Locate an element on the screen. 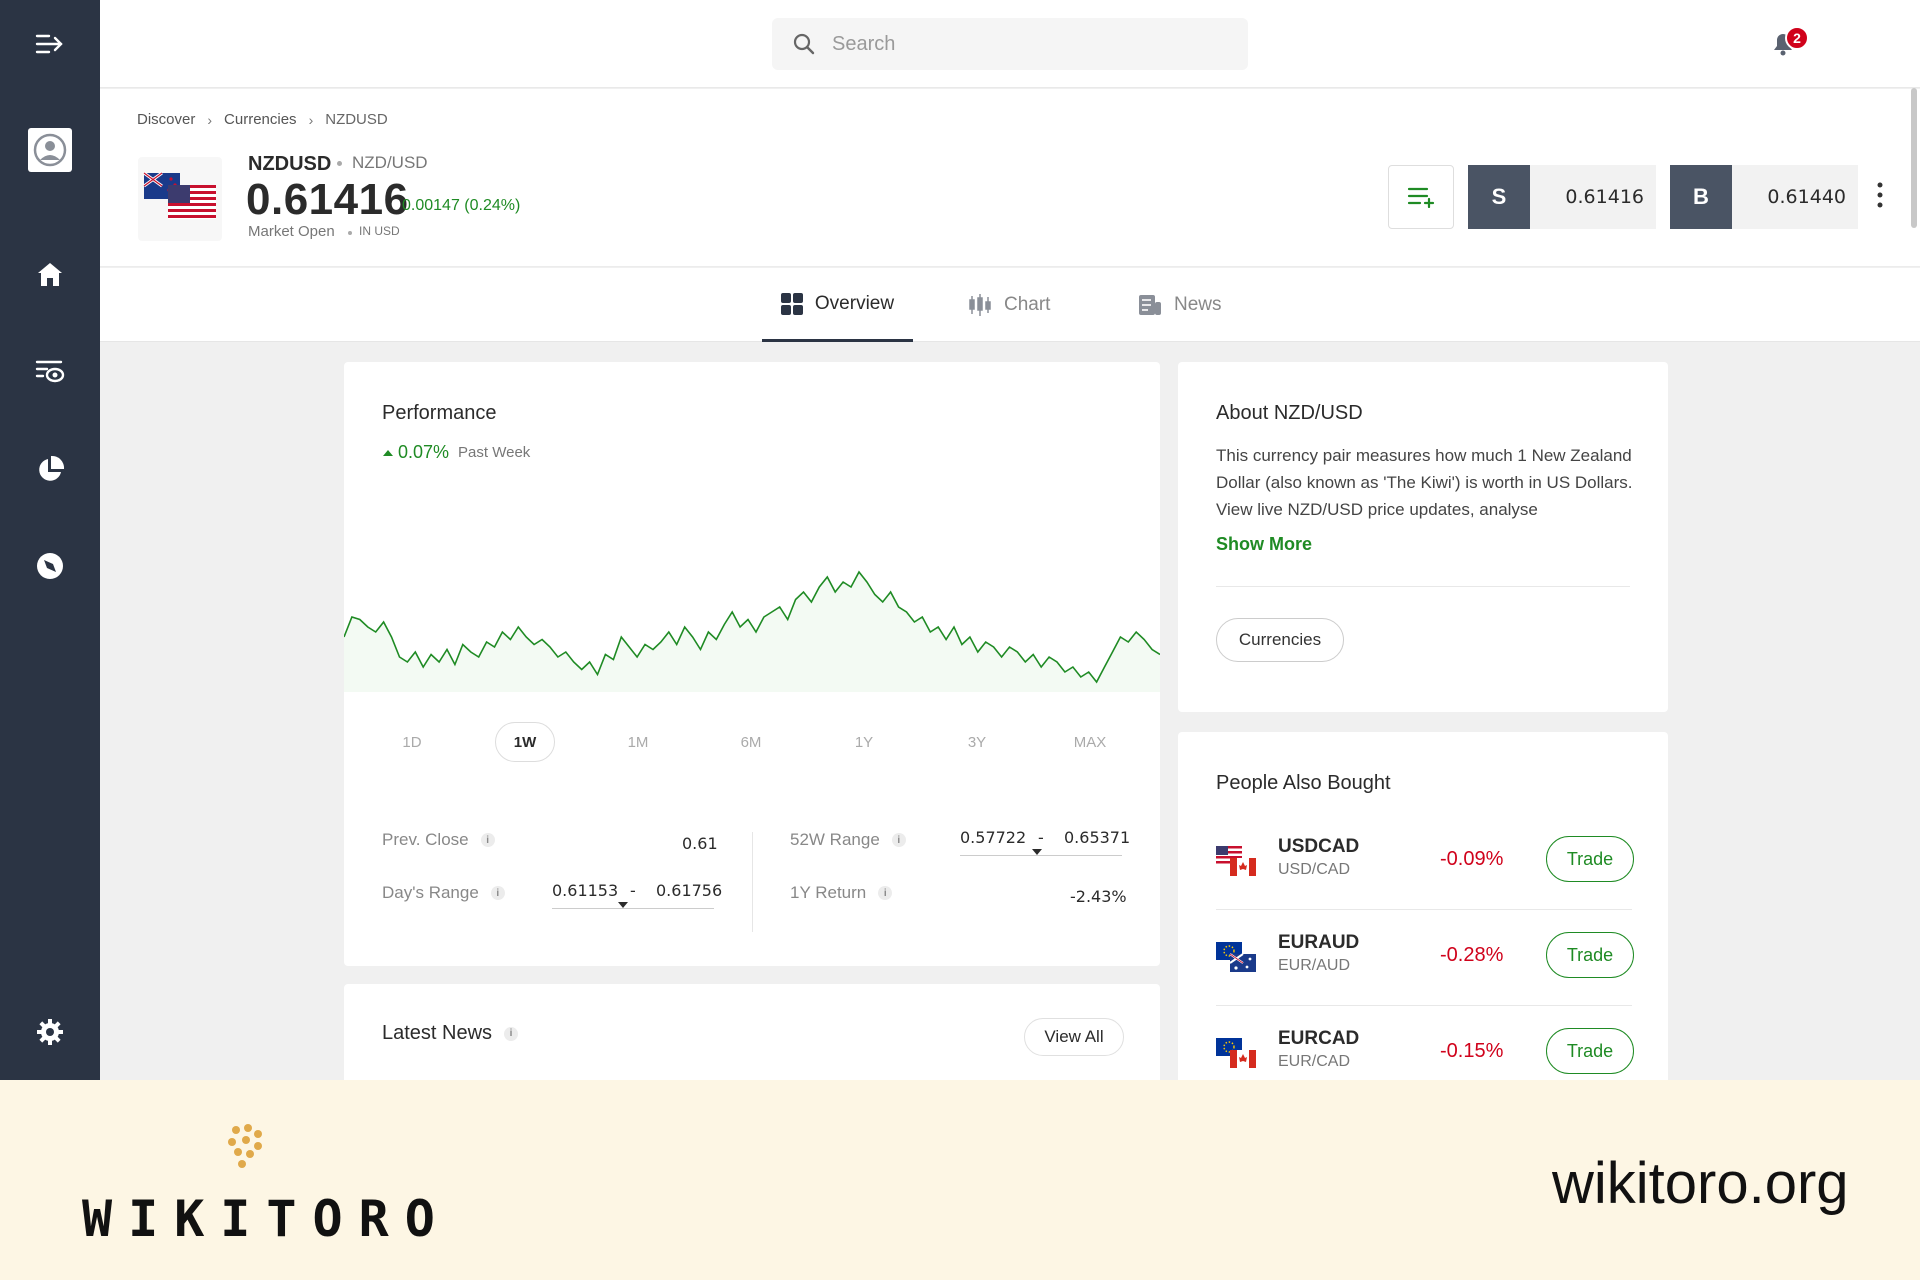 The width and height of the screenshot is (1920, 1280). tab-label: Overview is located at coordinates (854, 303).